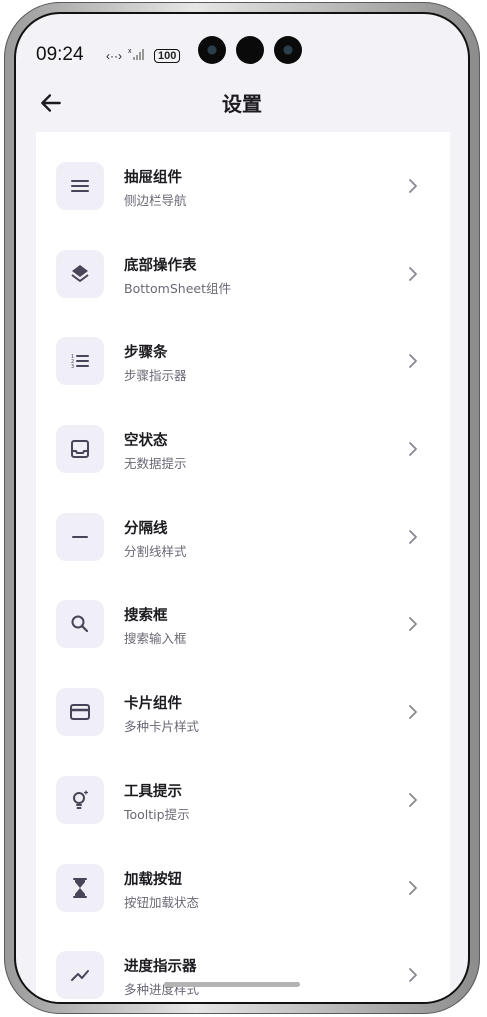  Describe the element at coordinates (243, 469) in the screenshot. I see `list-item-empty-state: 空状态 无数据提示` at that location.